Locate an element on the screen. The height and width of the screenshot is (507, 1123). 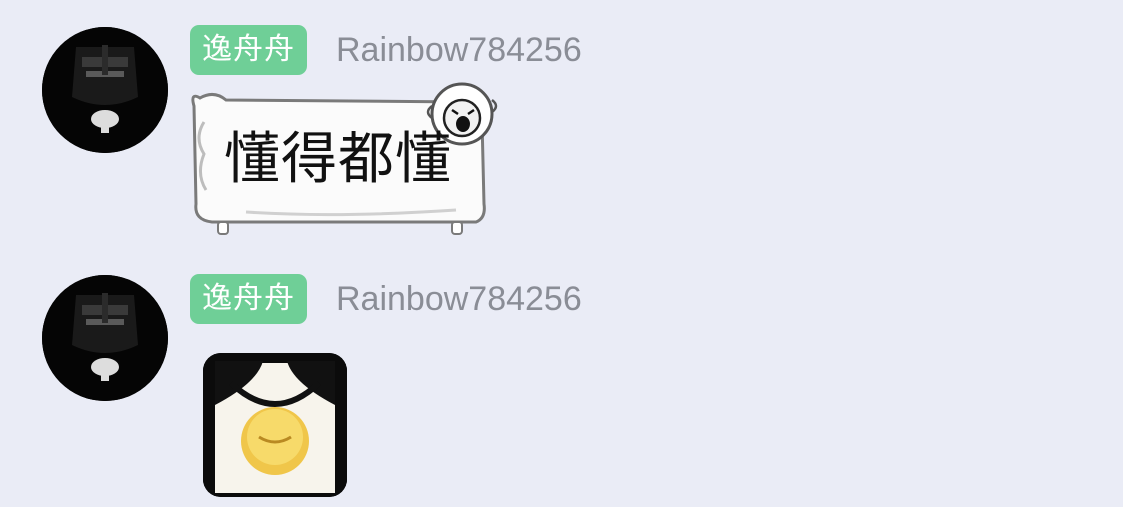
emoji-sticker-icon is located at coordinates (275, 425).